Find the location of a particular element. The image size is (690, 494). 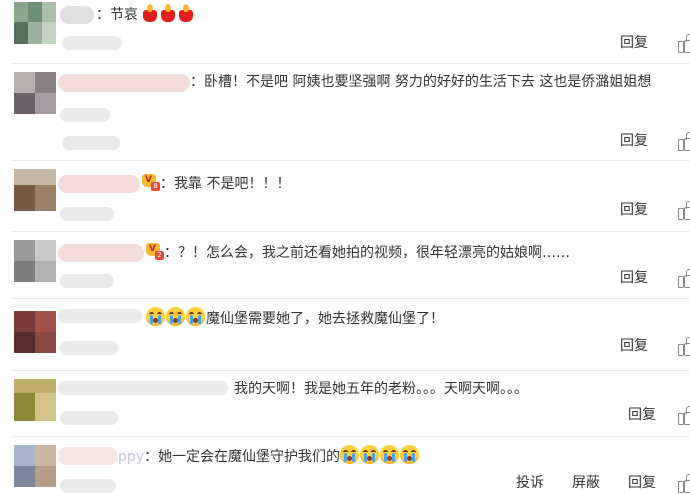

comment-text-value: 节哀 is located at coordinates (124, 15).